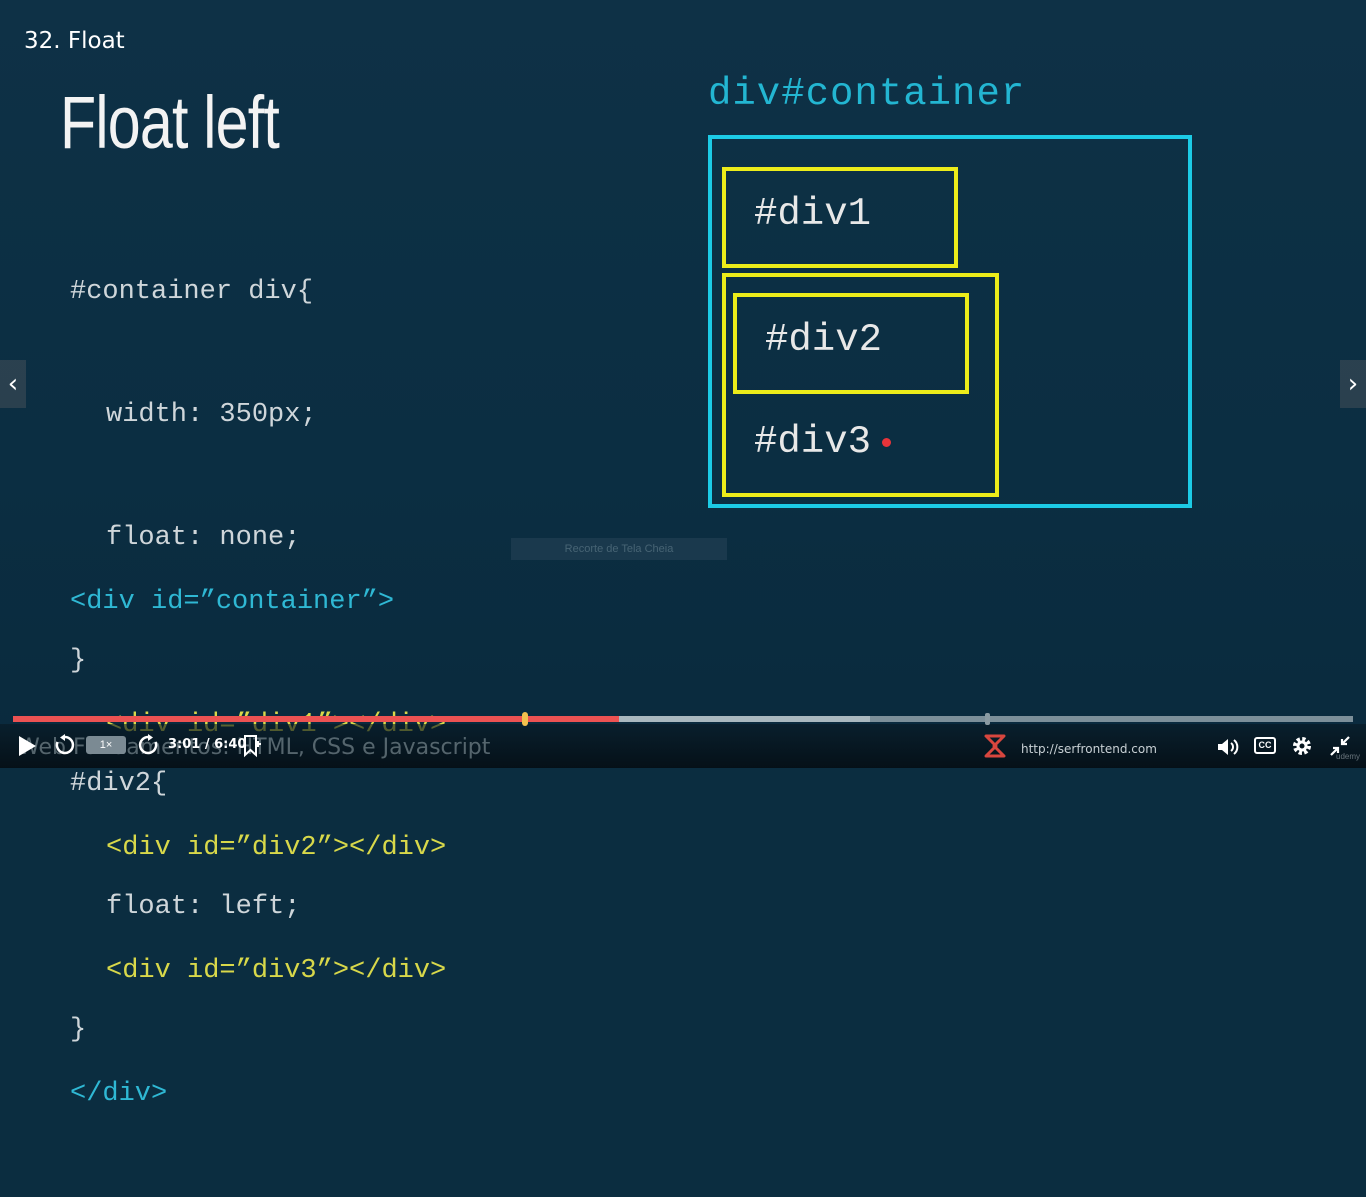 The image size is (1366, 1197). I want to click on logo-icon, so click(995, 747).